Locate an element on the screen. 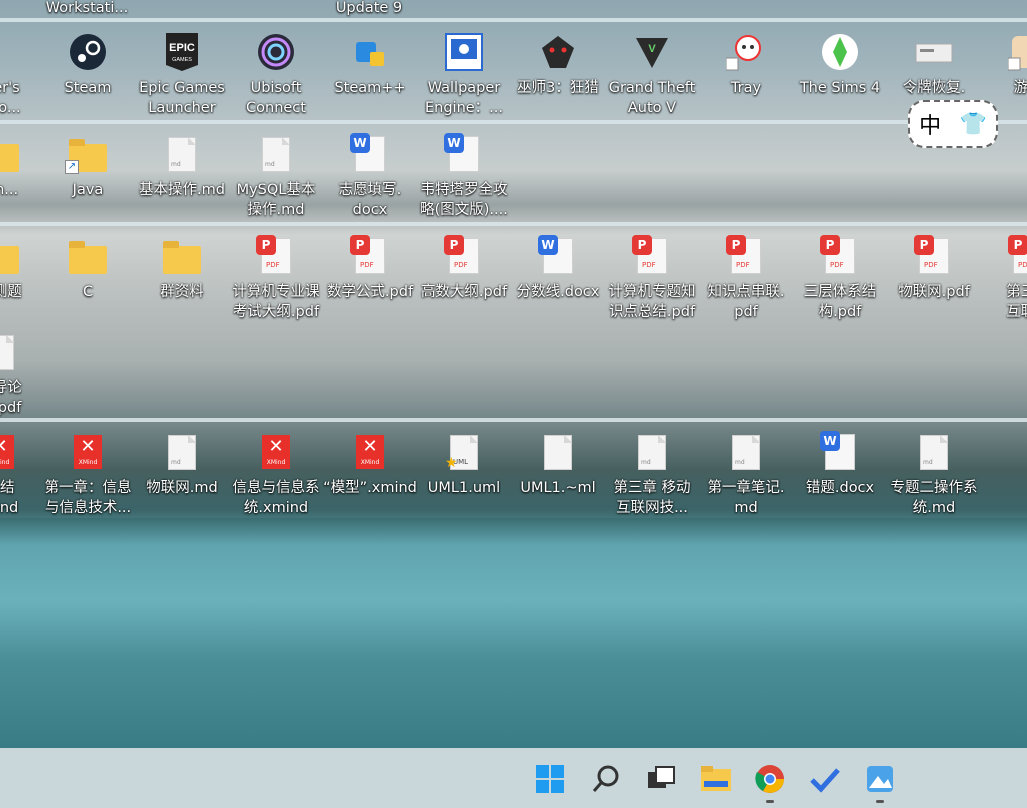 The width and height of the screenshot is (1027, 808). desktop-icon-label: 专题二操作系 统.md is located at coordinates (934, 498).